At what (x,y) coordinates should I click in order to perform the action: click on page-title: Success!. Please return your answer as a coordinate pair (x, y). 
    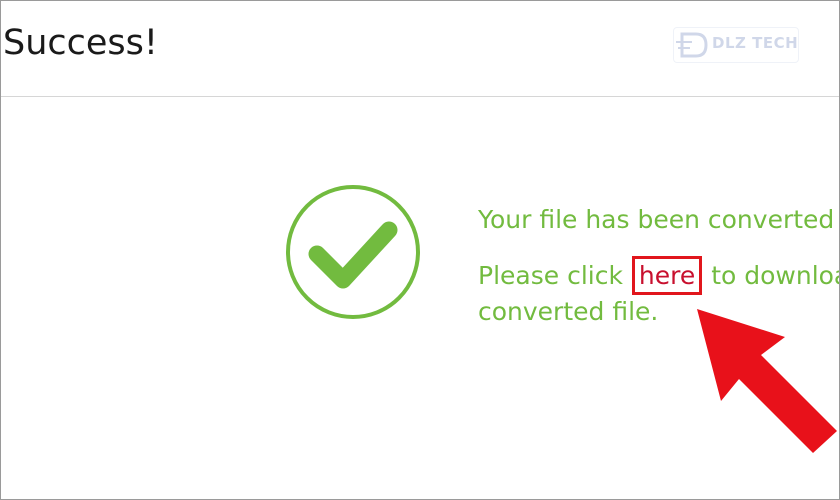
    Looking at the image, I should click on (80, 43).